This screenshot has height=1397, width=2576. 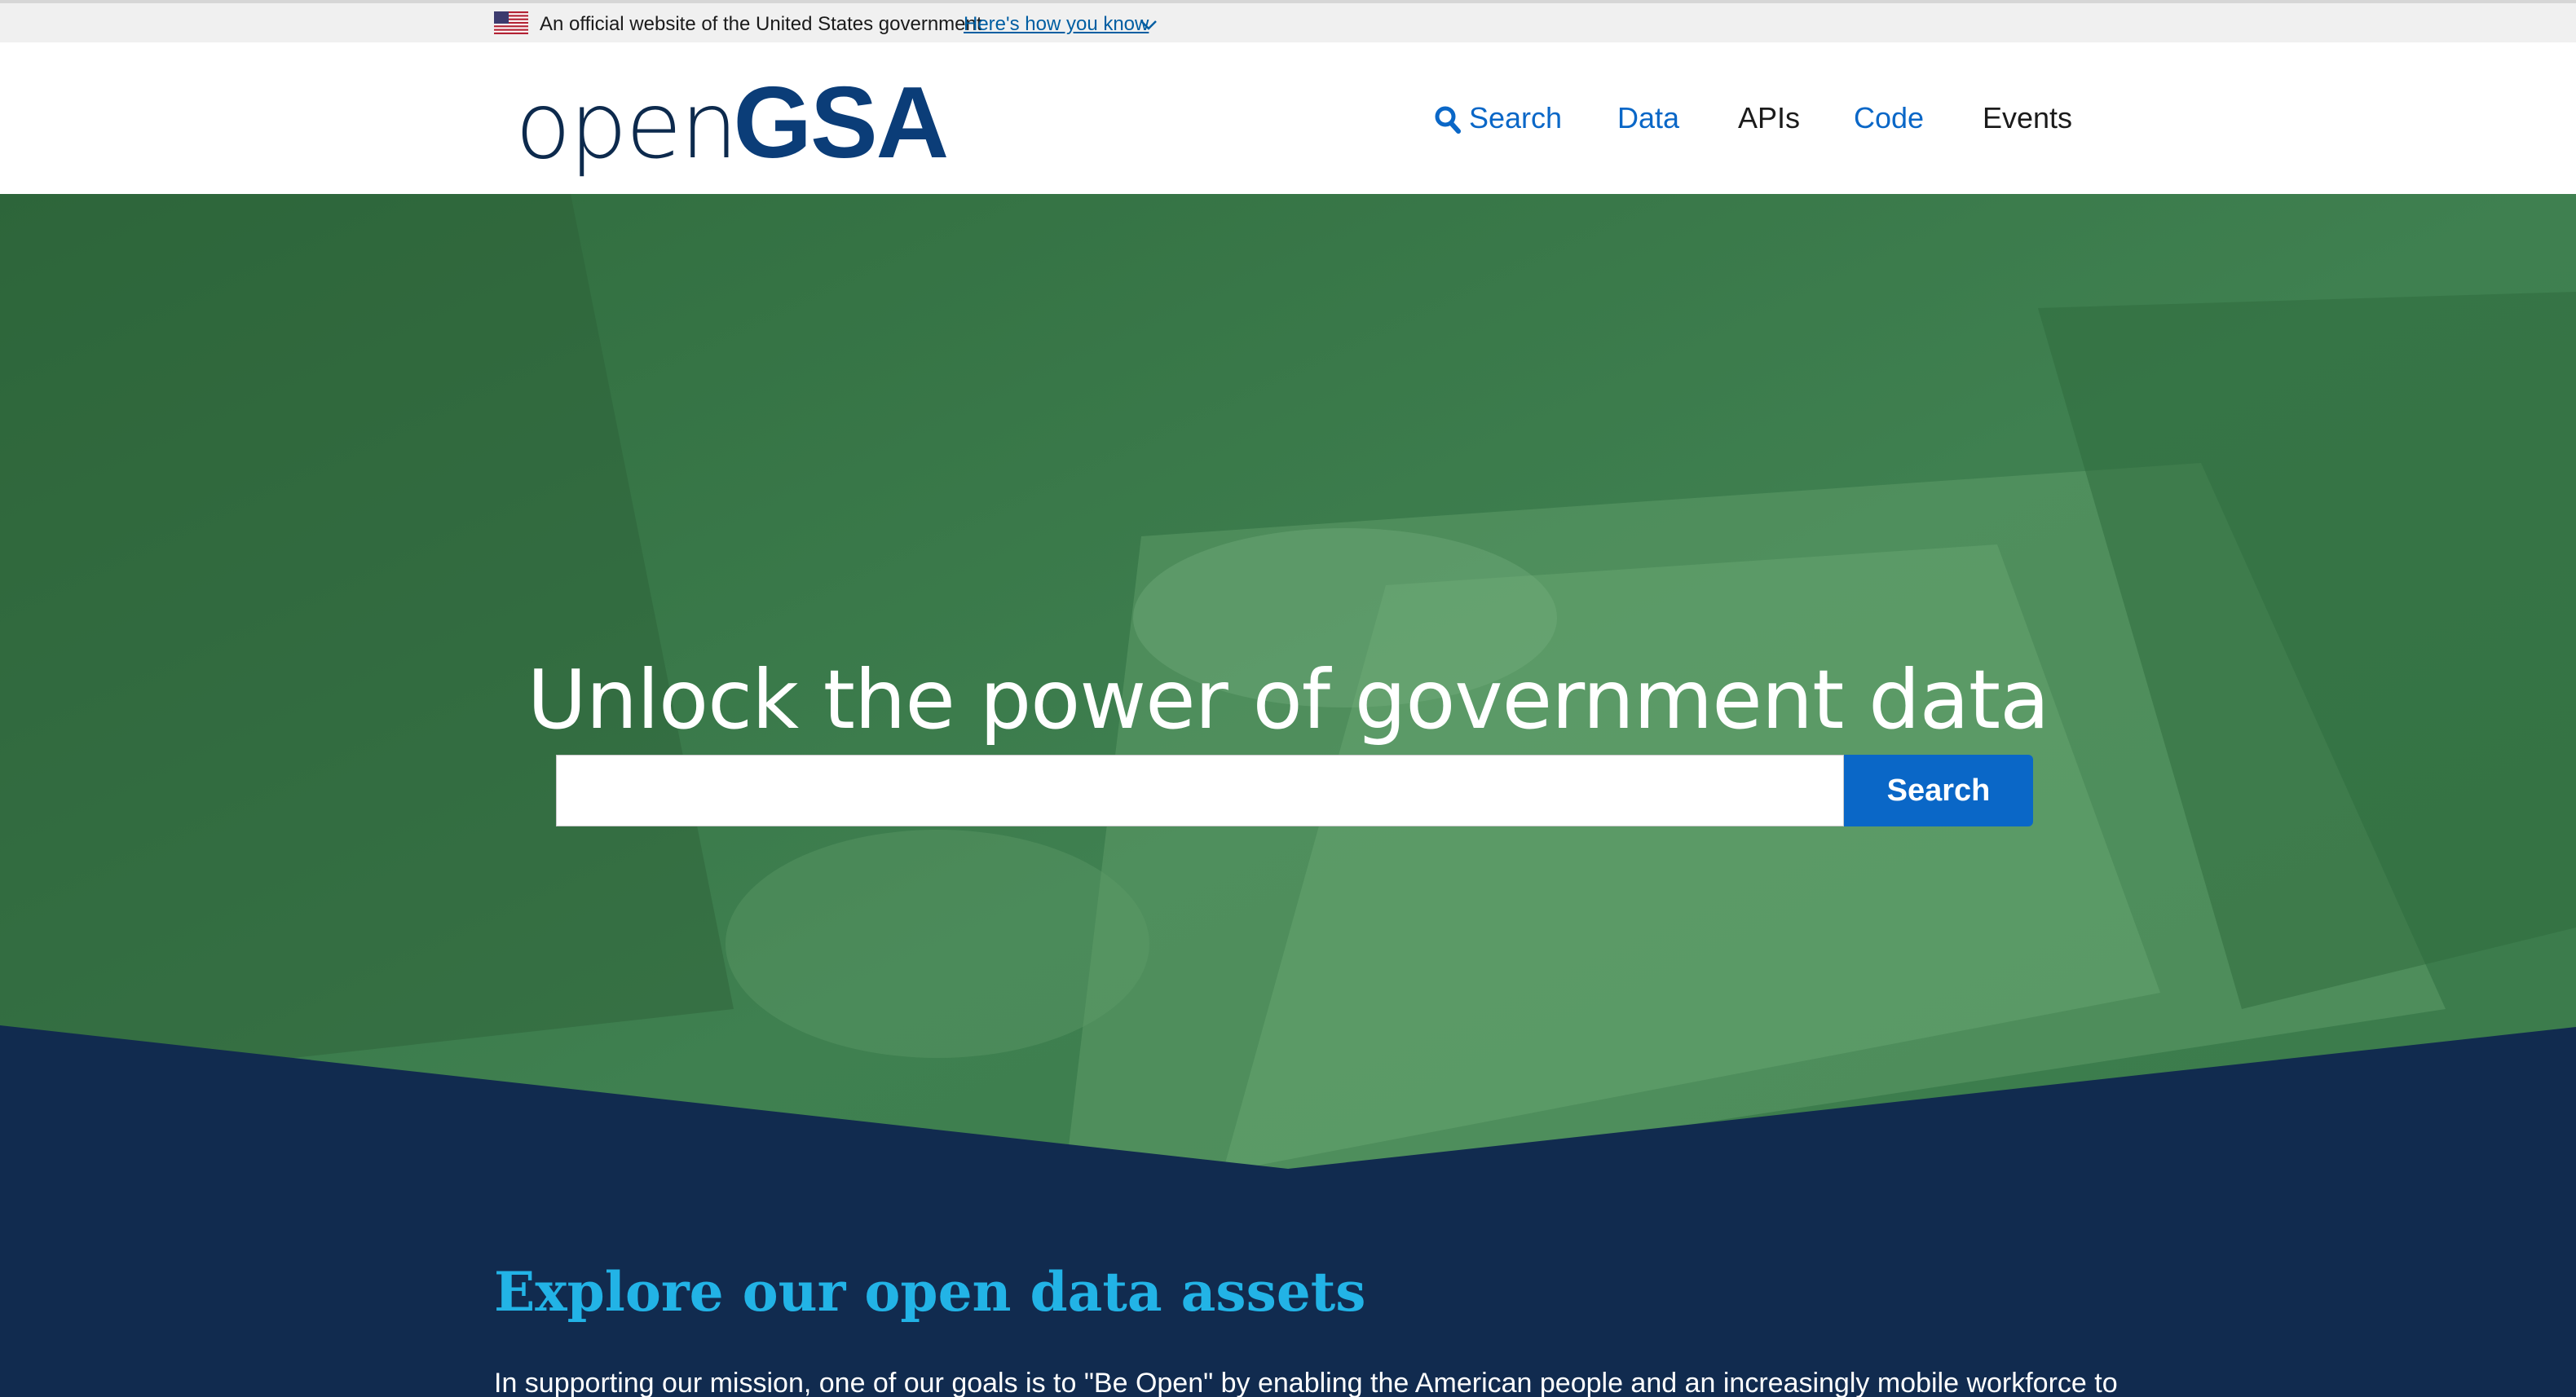 What do you see at coordinates (930, 1292) in the screenshot?
I see `explore-heading: Explore our open data assets` at bounding box center [930, 1292].